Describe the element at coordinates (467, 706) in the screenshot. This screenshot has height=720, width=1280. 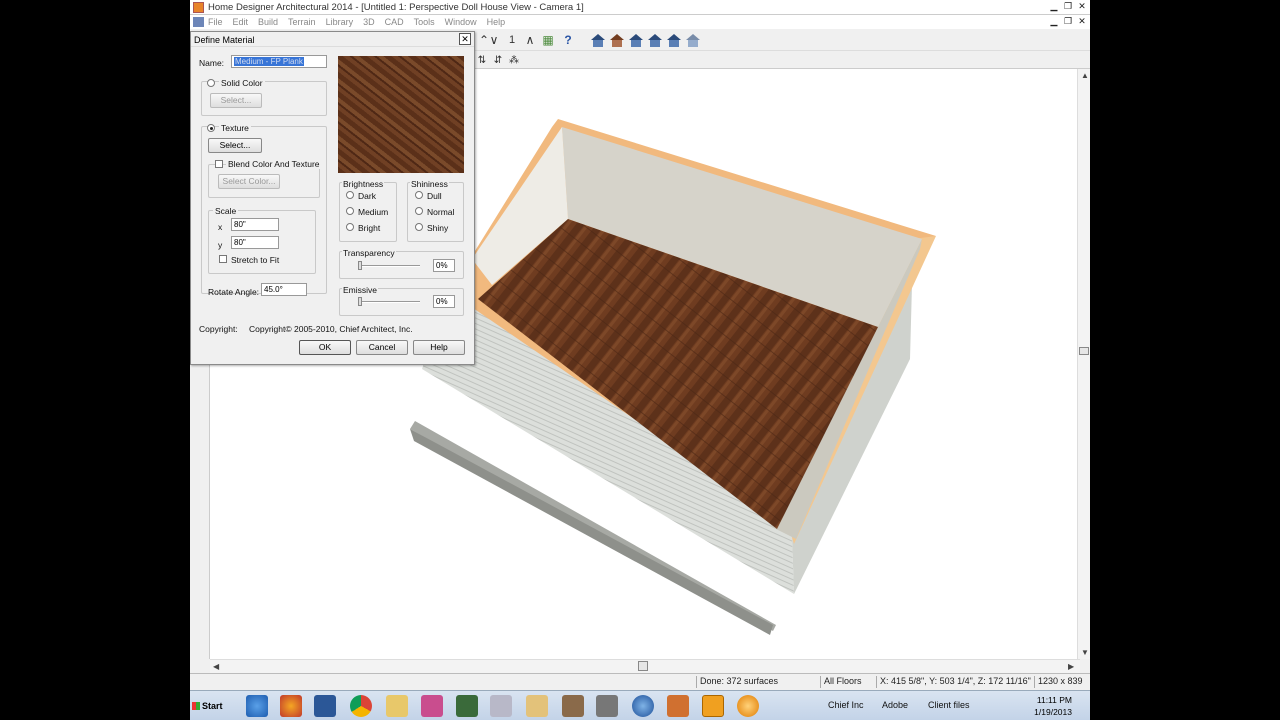
I see `app-2003-icon` at that location.